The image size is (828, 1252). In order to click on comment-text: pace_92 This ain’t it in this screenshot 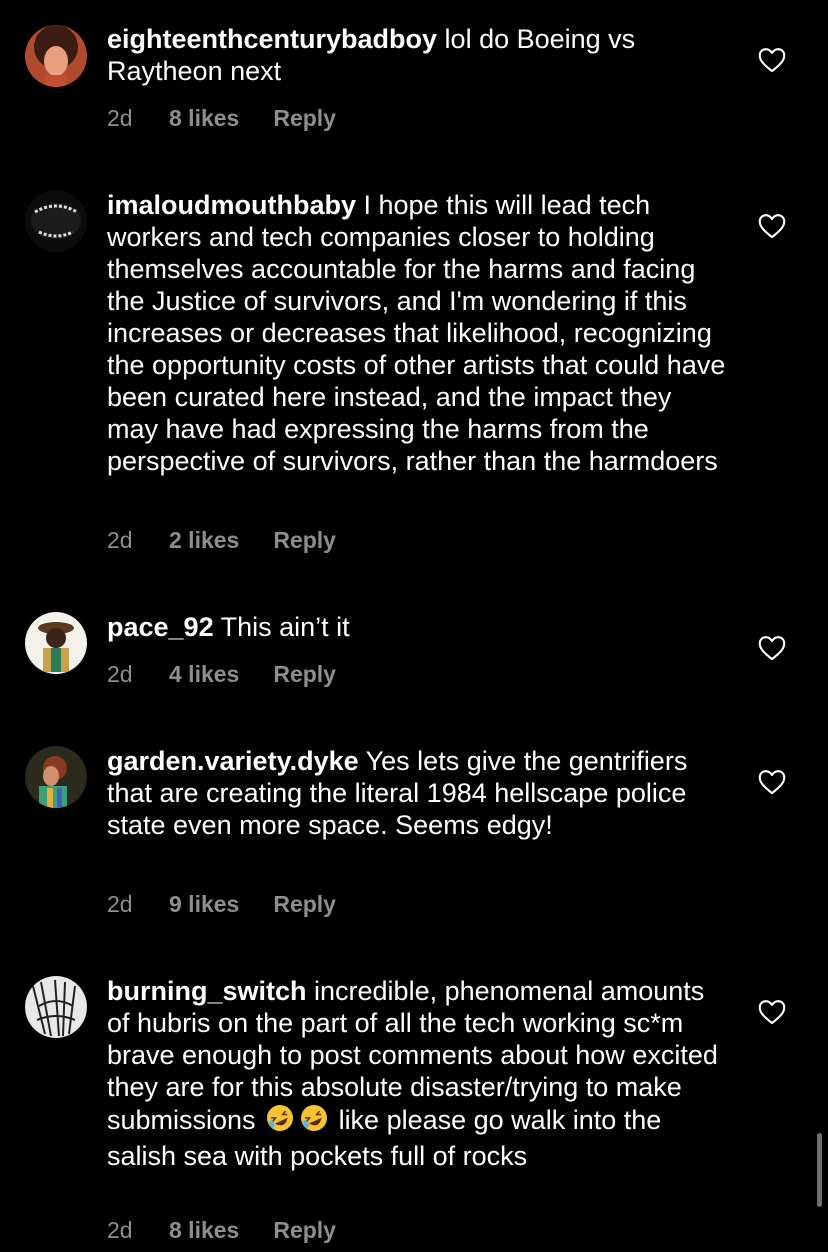, I will do `click(417, 627)`.